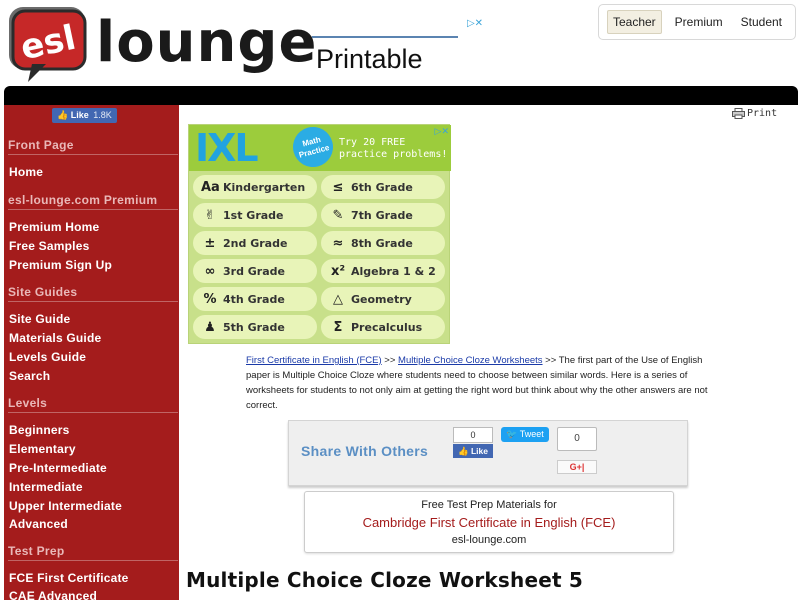  What do you see at coordinates (102, 115) in the screenshot?
I see `fb-like-count: 1.8K` at bounding box center [102, 115].